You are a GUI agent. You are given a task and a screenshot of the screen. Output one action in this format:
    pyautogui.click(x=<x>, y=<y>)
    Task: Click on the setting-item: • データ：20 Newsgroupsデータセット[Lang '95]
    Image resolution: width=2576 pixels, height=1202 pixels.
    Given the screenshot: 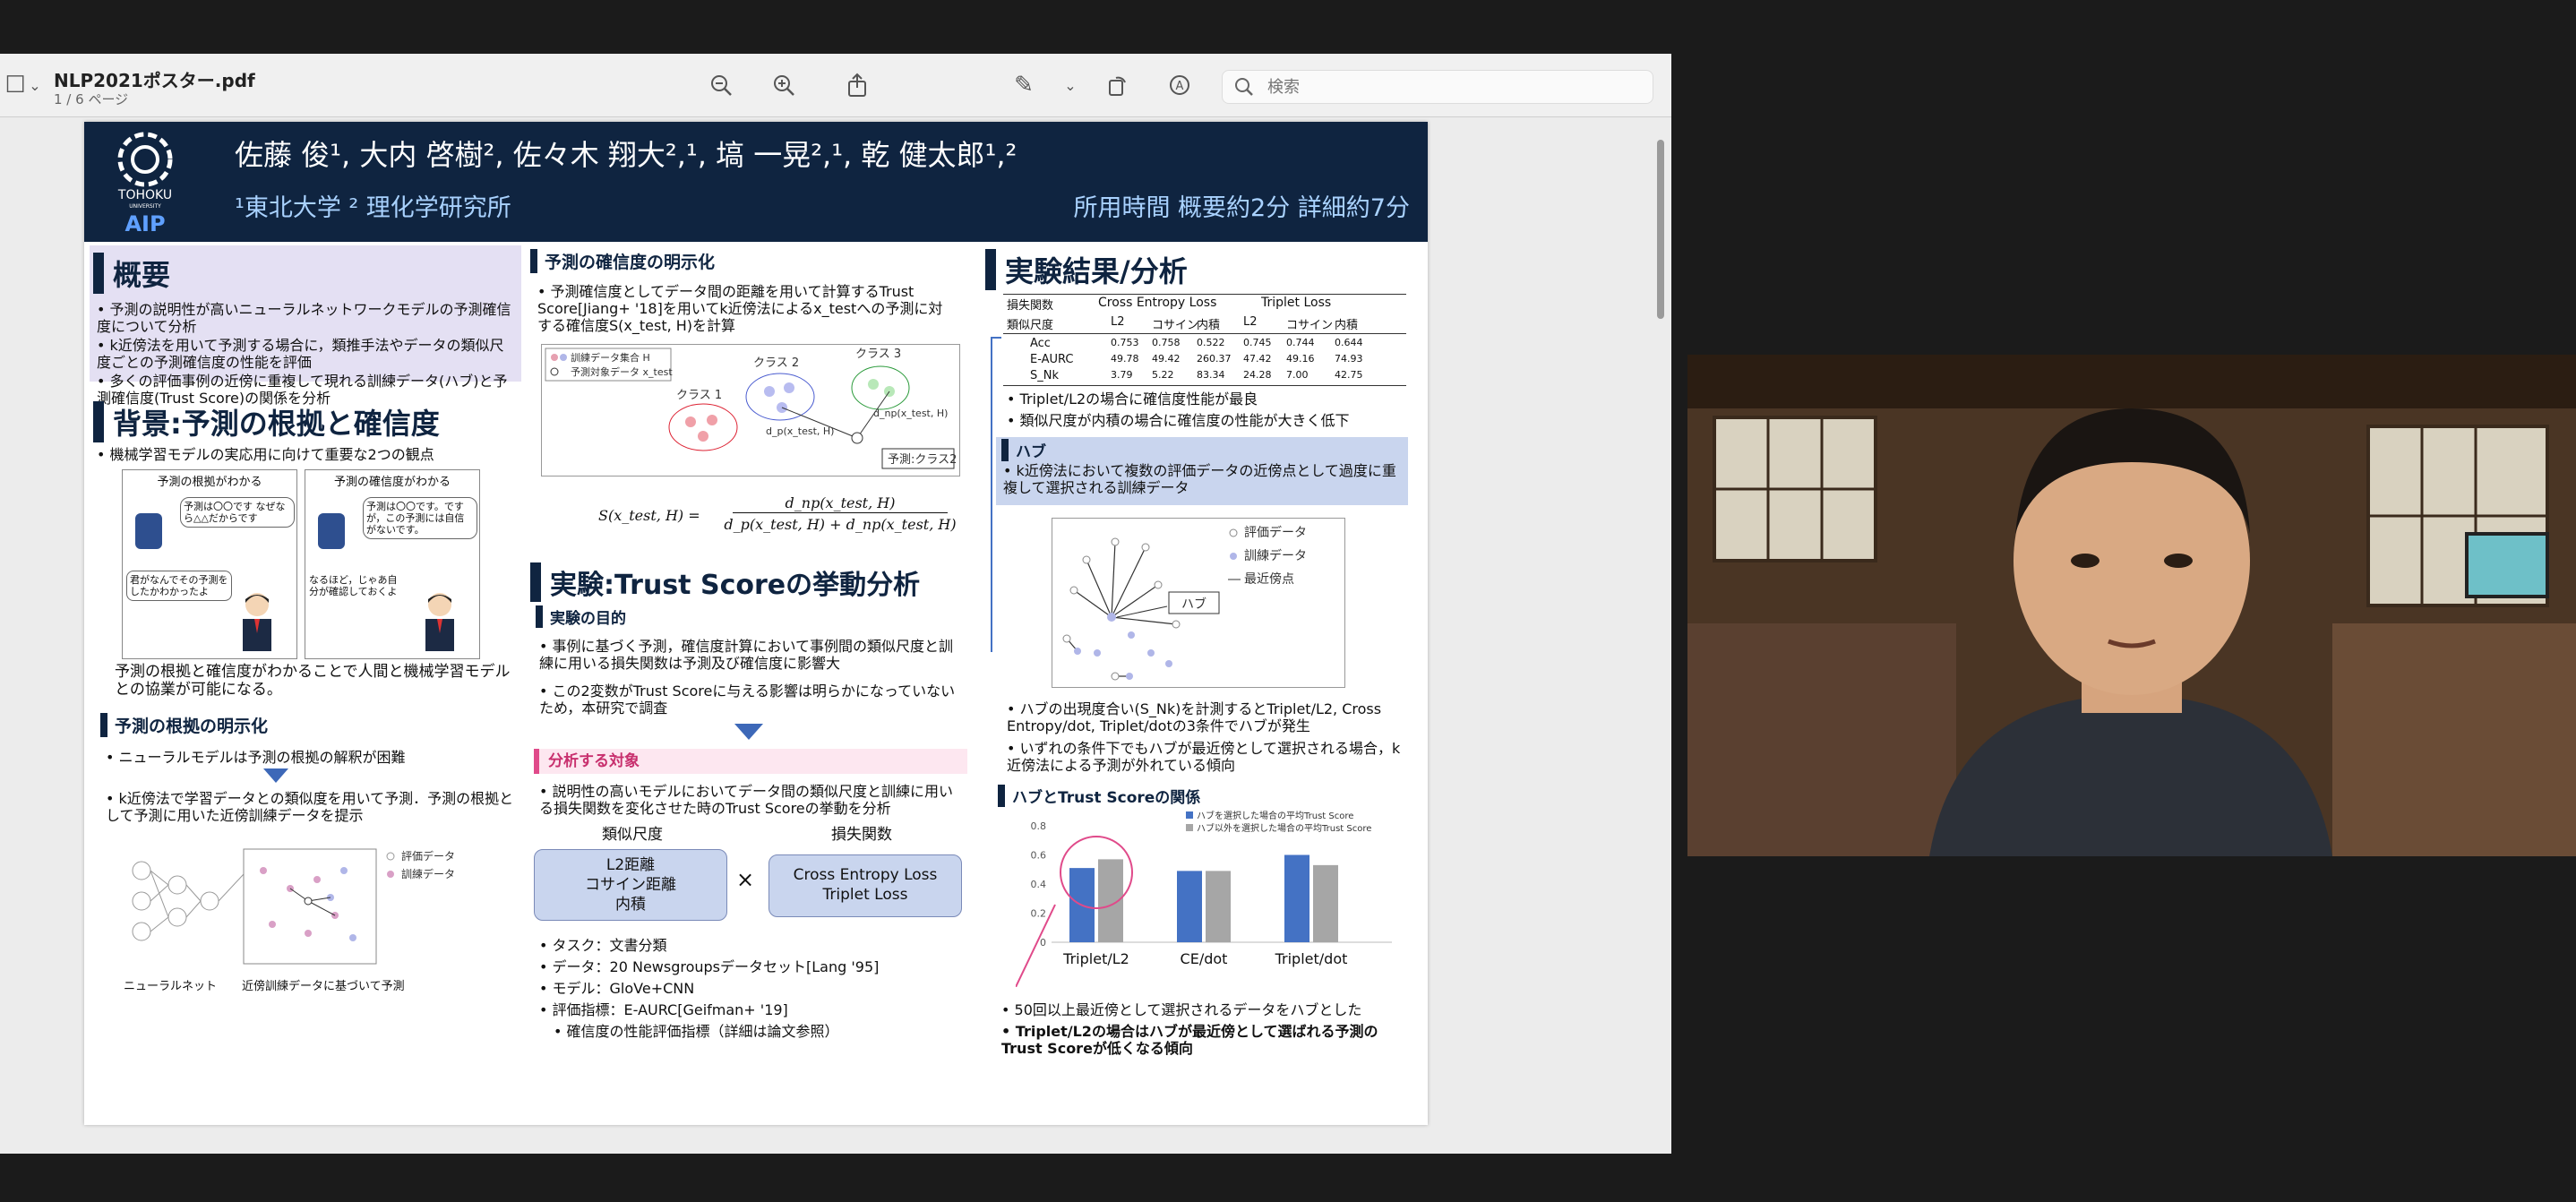 What is the action you would take?
    pyautogui.click(x=709, y=966)
    